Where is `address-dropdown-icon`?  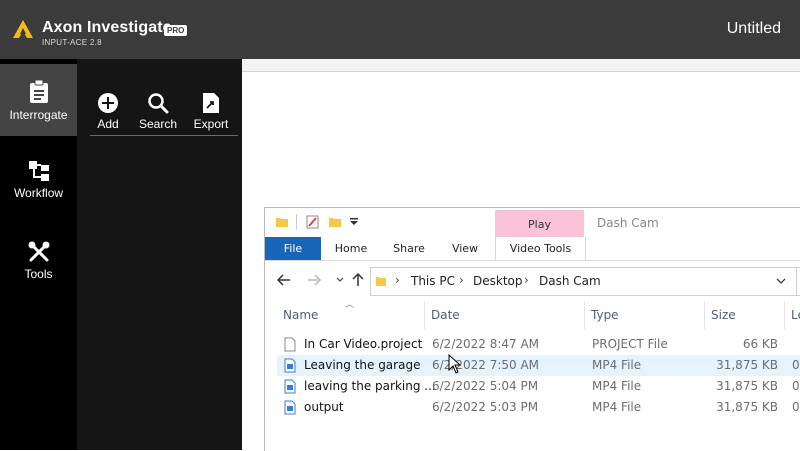
address-dropdown-icon is located at coordinates (781, 281).